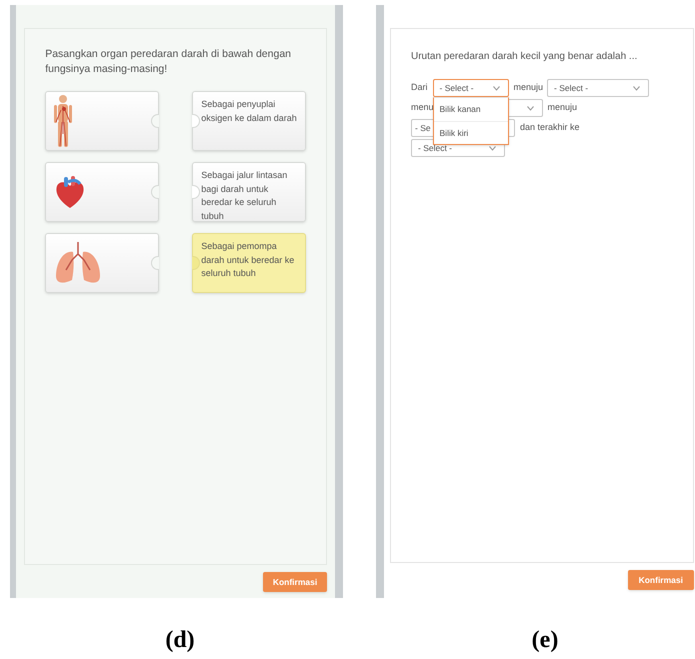 The width and height of the screenshot is (695, 659). Describe the element at coordinates (249, 263) in the screenshot. I see `answer-card: Sebagai pemompa darah untuk beredar ke seluruh tubuh` at that location.